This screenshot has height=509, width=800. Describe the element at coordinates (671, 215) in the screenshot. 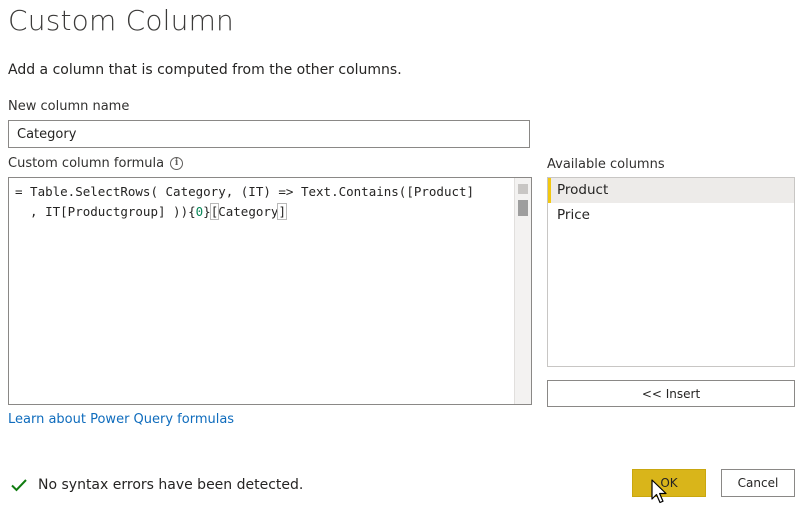

I see `list-item-price: Price` at that location.